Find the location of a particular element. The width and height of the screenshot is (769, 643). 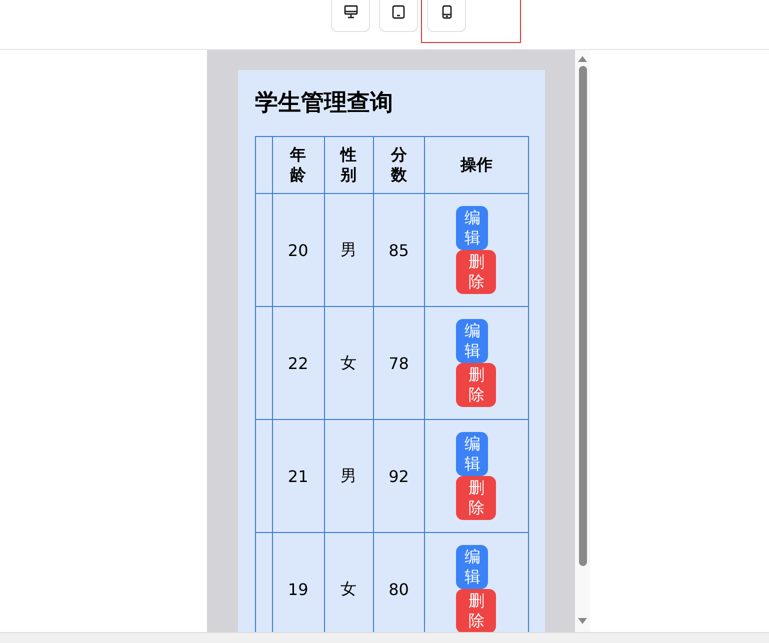

tablet-icon is located at coordinates (398, 12).